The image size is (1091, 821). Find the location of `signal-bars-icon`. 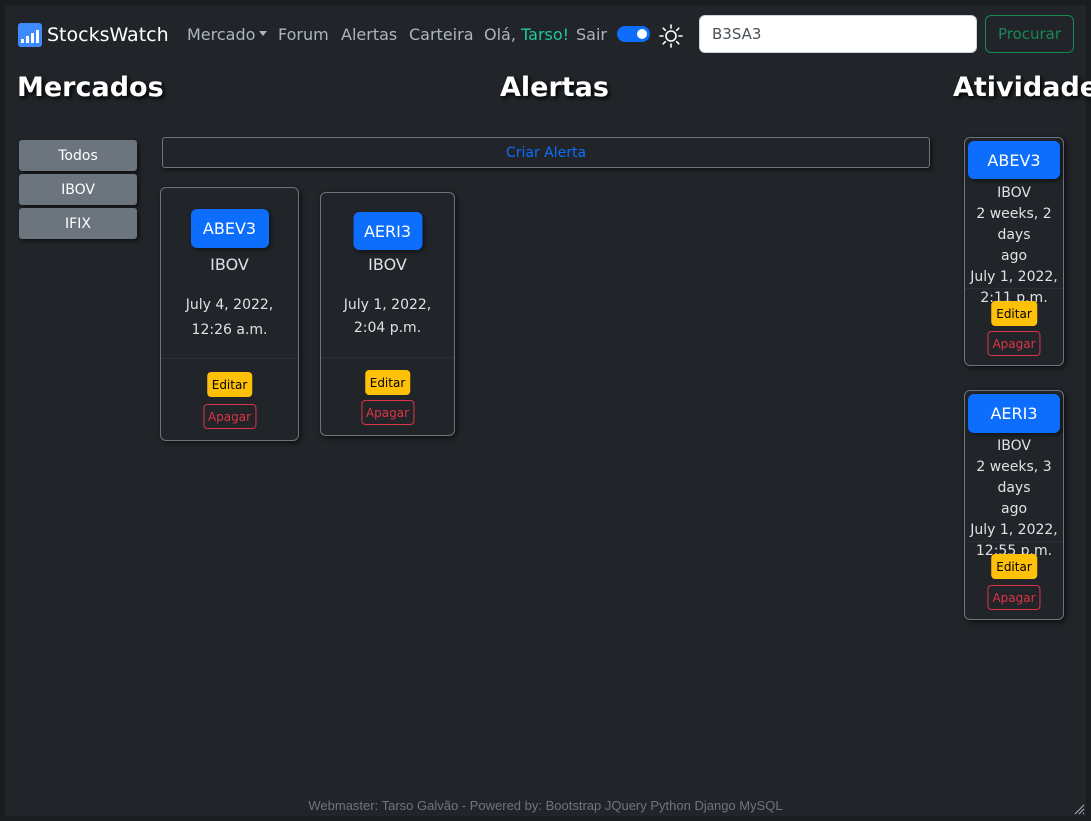

signal-bars-icon is located at coordinates (30, 35).